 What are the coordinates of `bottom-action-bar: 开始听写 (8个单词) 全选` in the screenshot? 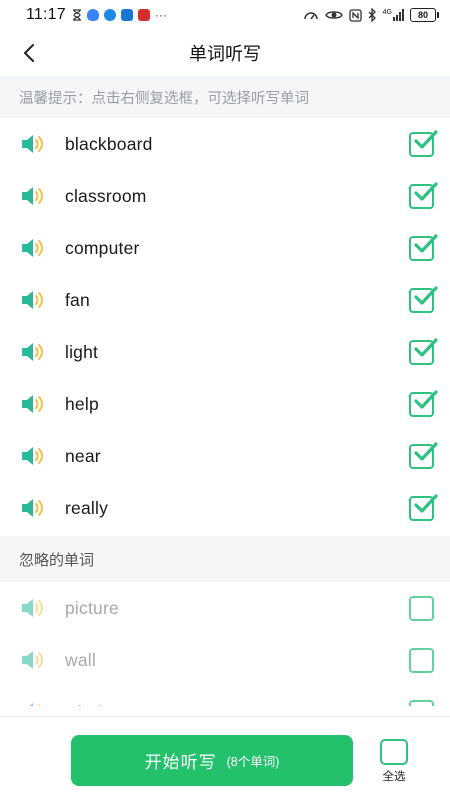 It's located at (225, 758).